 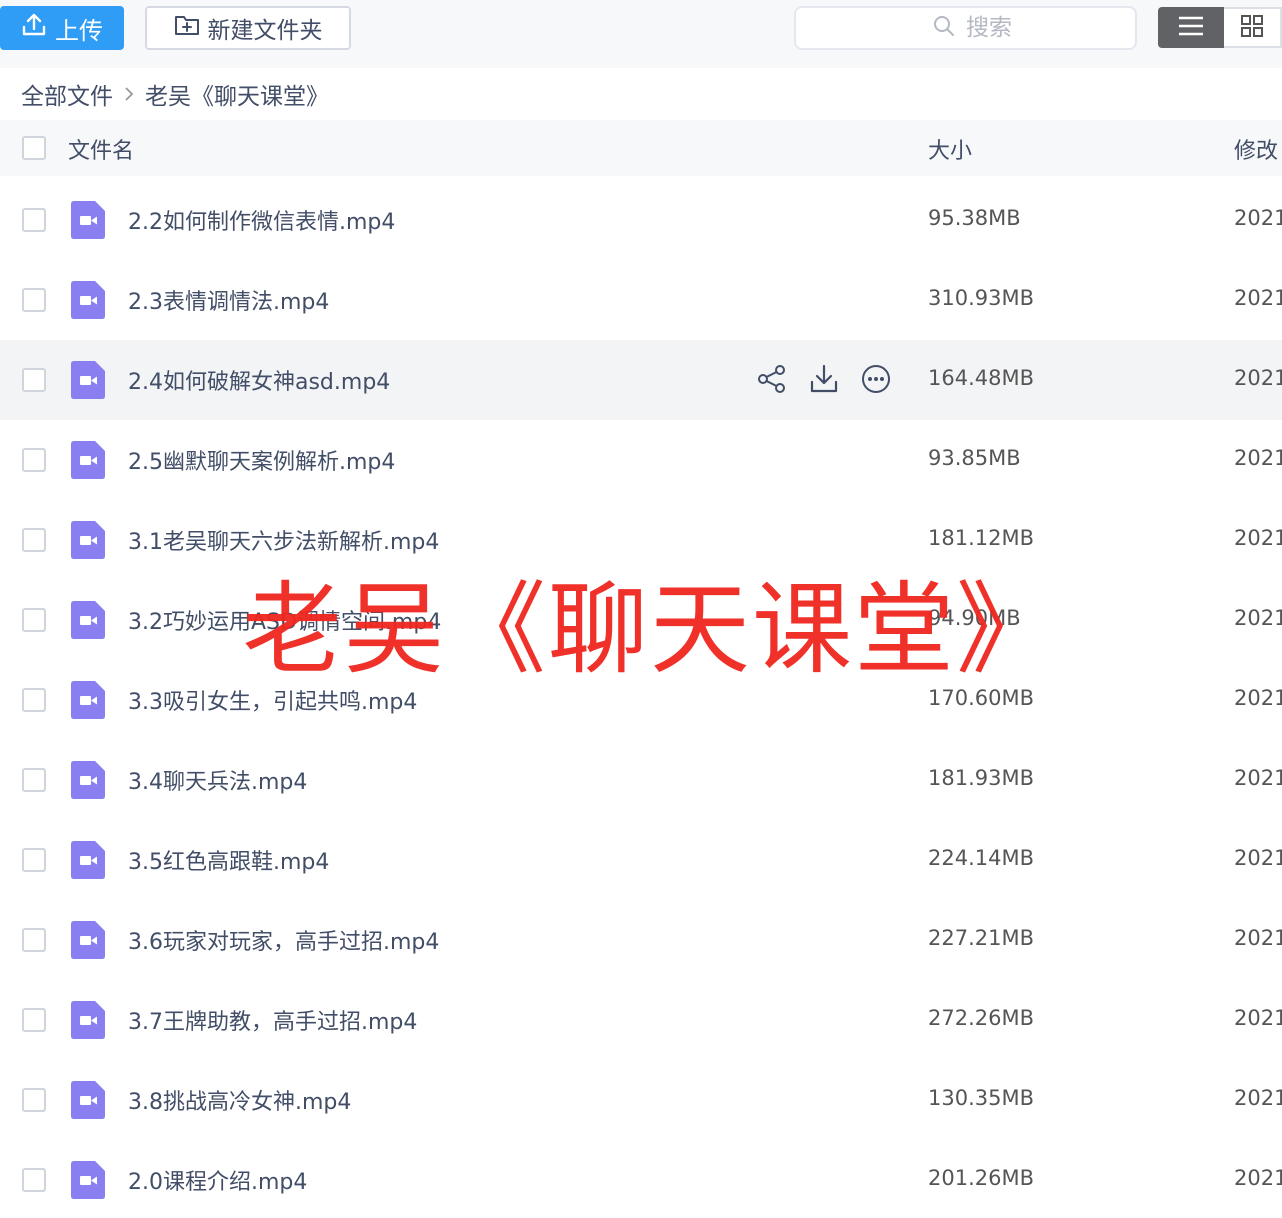 What do you see at coordinates (641, 1100) in the screenshot?
I see `file-row: 3.8挑战高冷女神.mp4 130.35MB 2021` at bounding box center [641, 1100].